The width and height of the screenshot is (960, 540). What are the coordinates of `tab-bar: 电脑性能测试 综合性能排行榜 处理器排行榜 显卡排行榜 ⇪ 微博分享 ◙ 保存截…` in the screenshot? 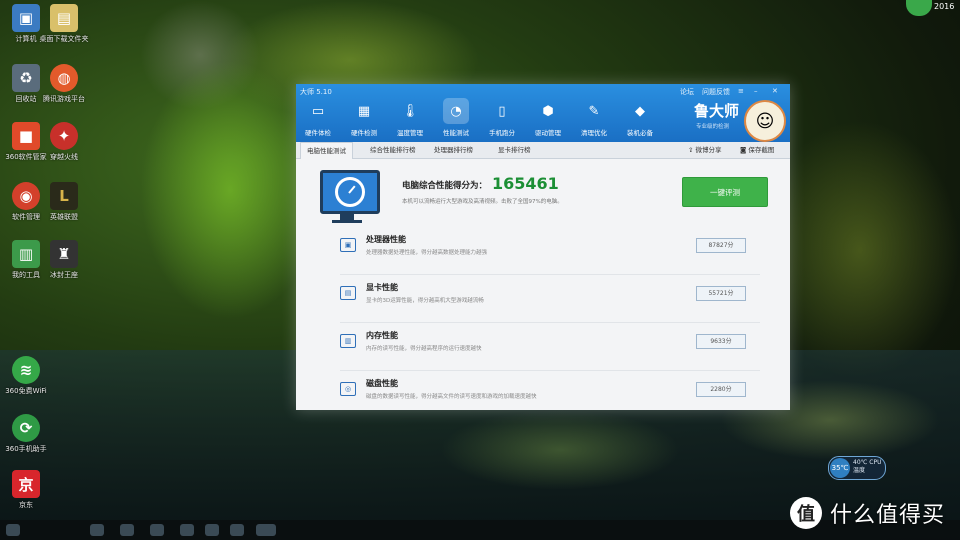 It's located at (543, 150).